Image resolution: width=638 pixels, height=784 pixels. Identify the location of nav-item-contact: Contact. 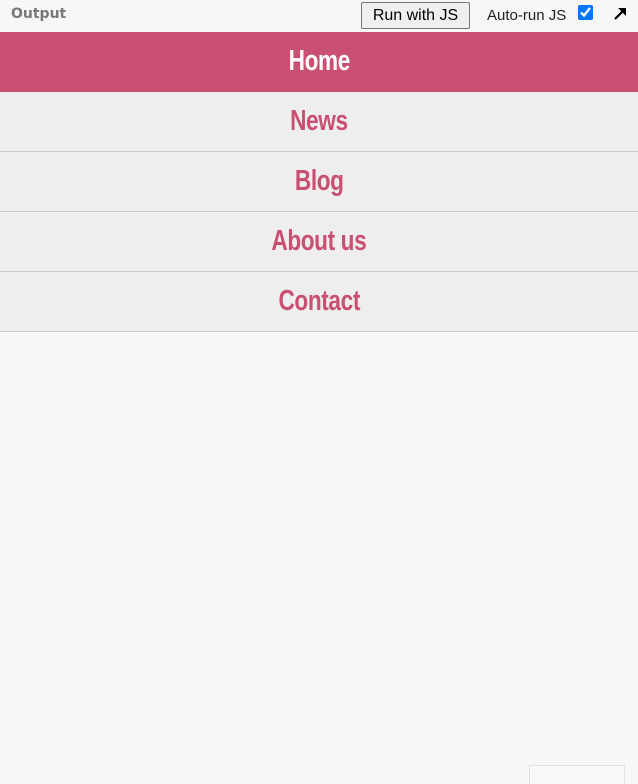
(319, 302).